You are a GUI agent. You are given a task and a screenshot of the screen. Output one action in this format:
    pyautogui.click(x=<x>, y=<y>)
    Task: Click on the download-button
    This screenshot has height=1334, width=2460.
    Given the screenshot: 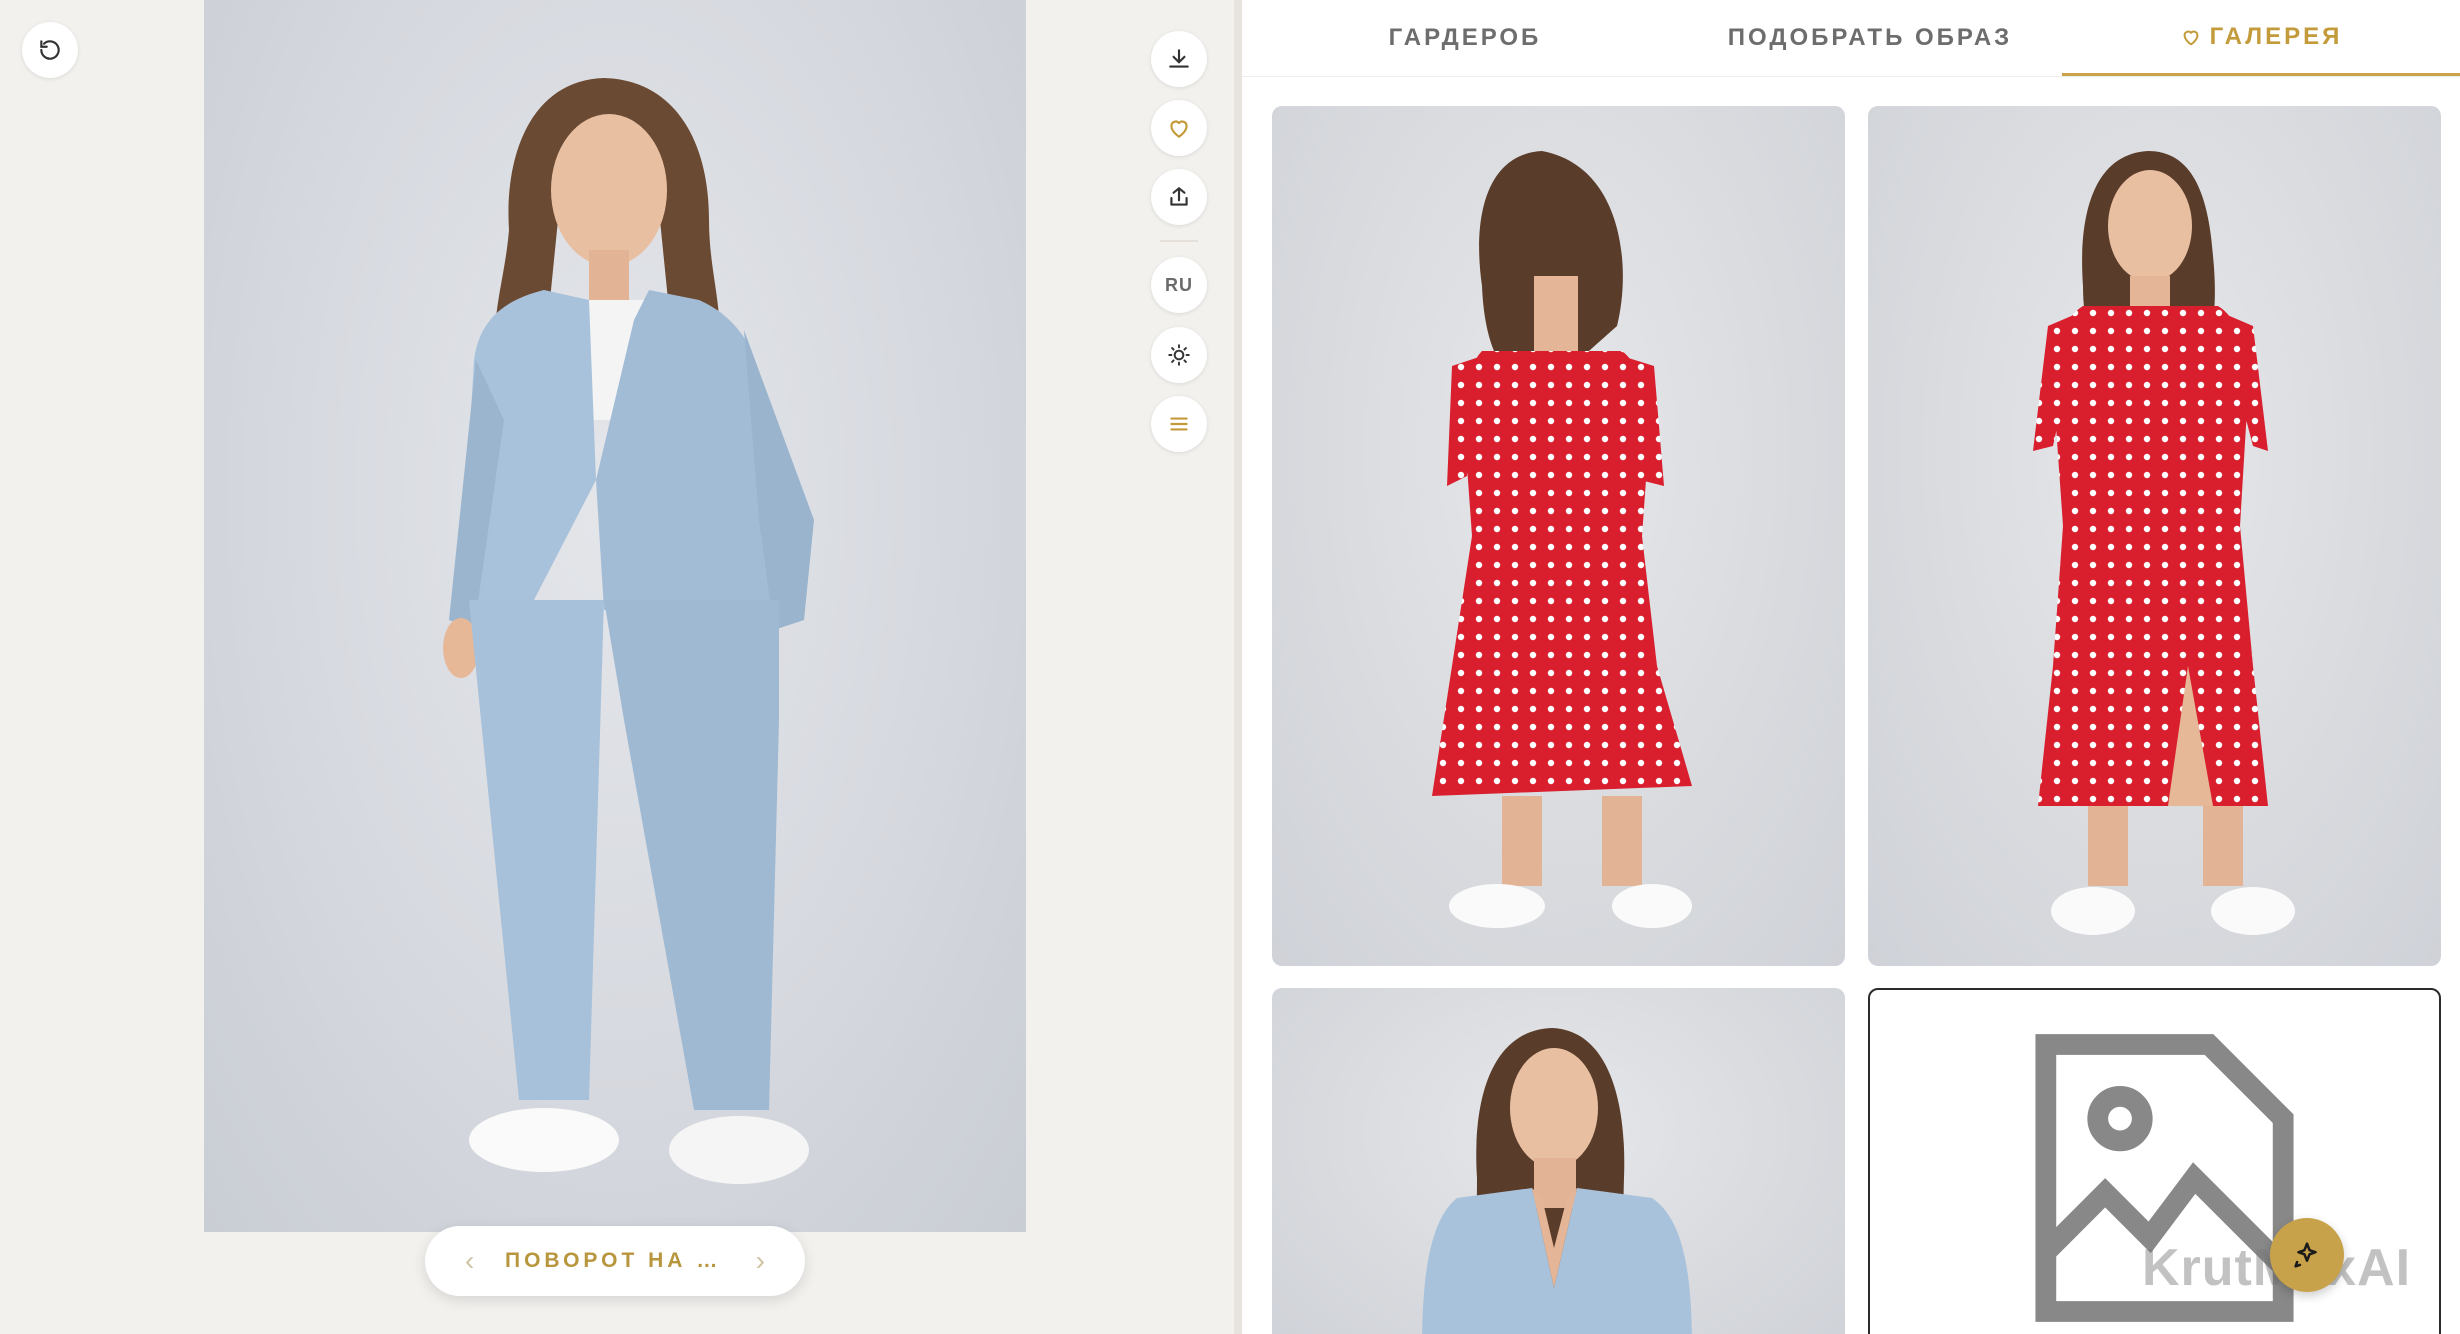 What is the action you would take?
    pyautogui.click(x=1179, y=59)
    